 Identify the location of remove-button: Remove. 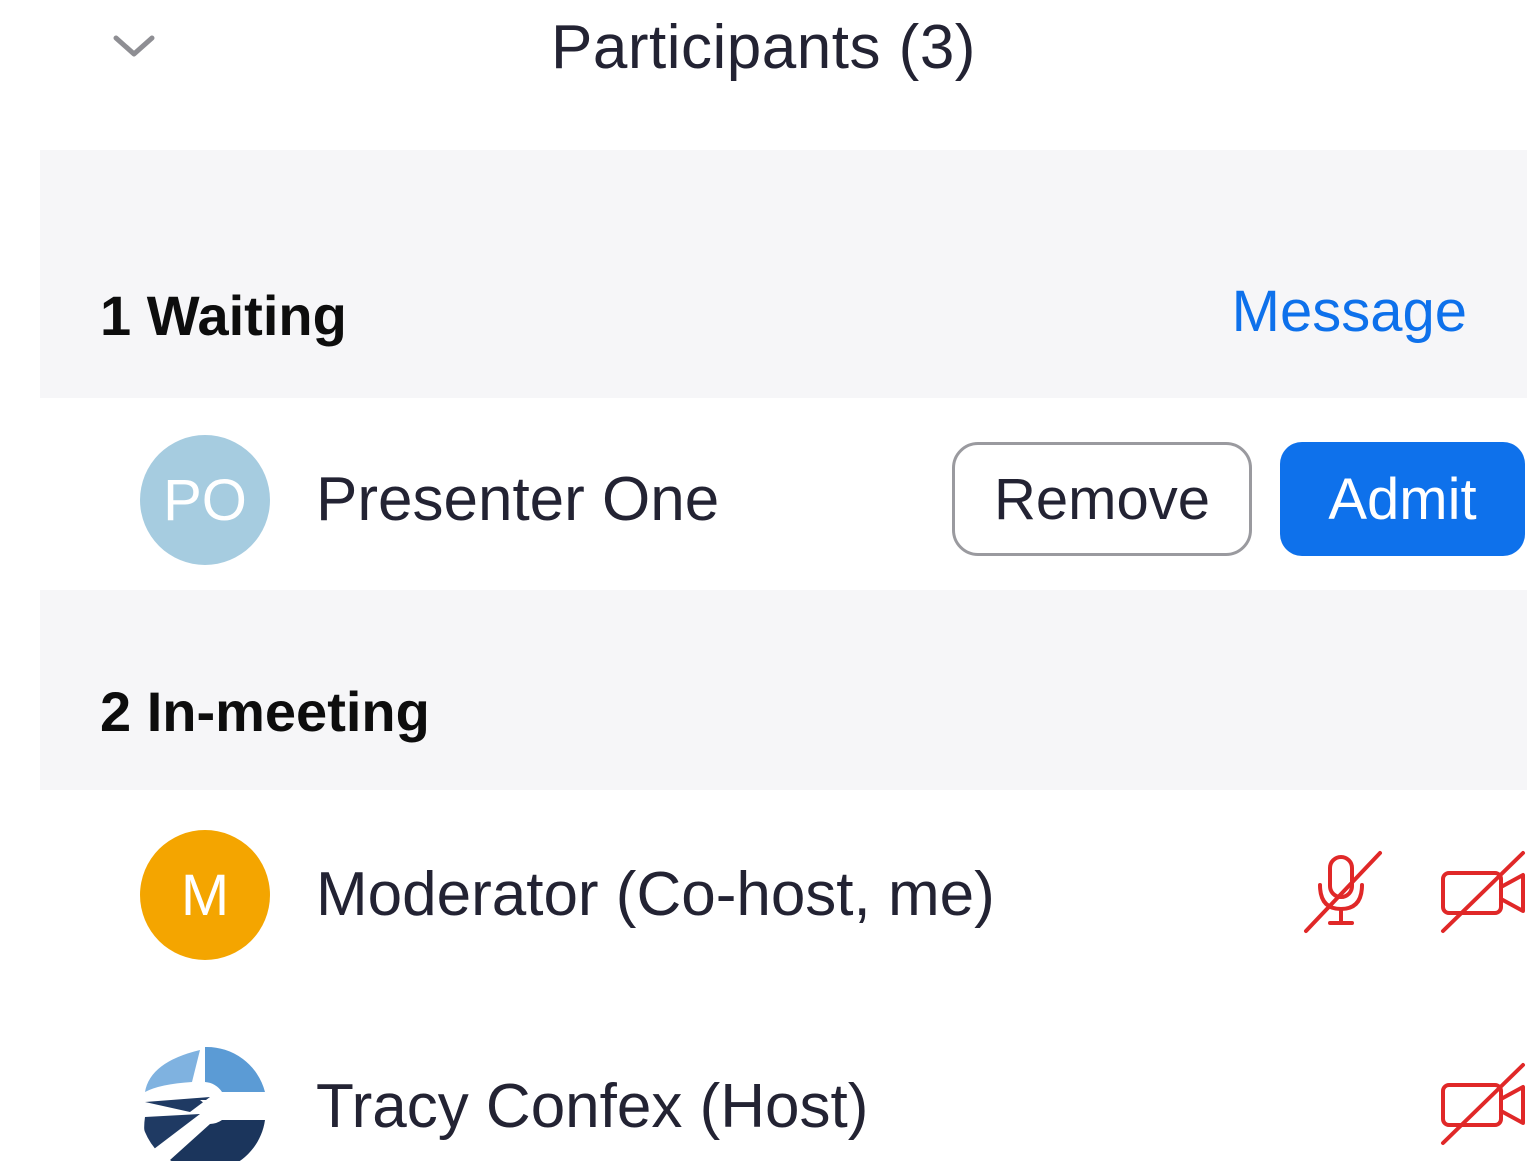
(1102, 499).